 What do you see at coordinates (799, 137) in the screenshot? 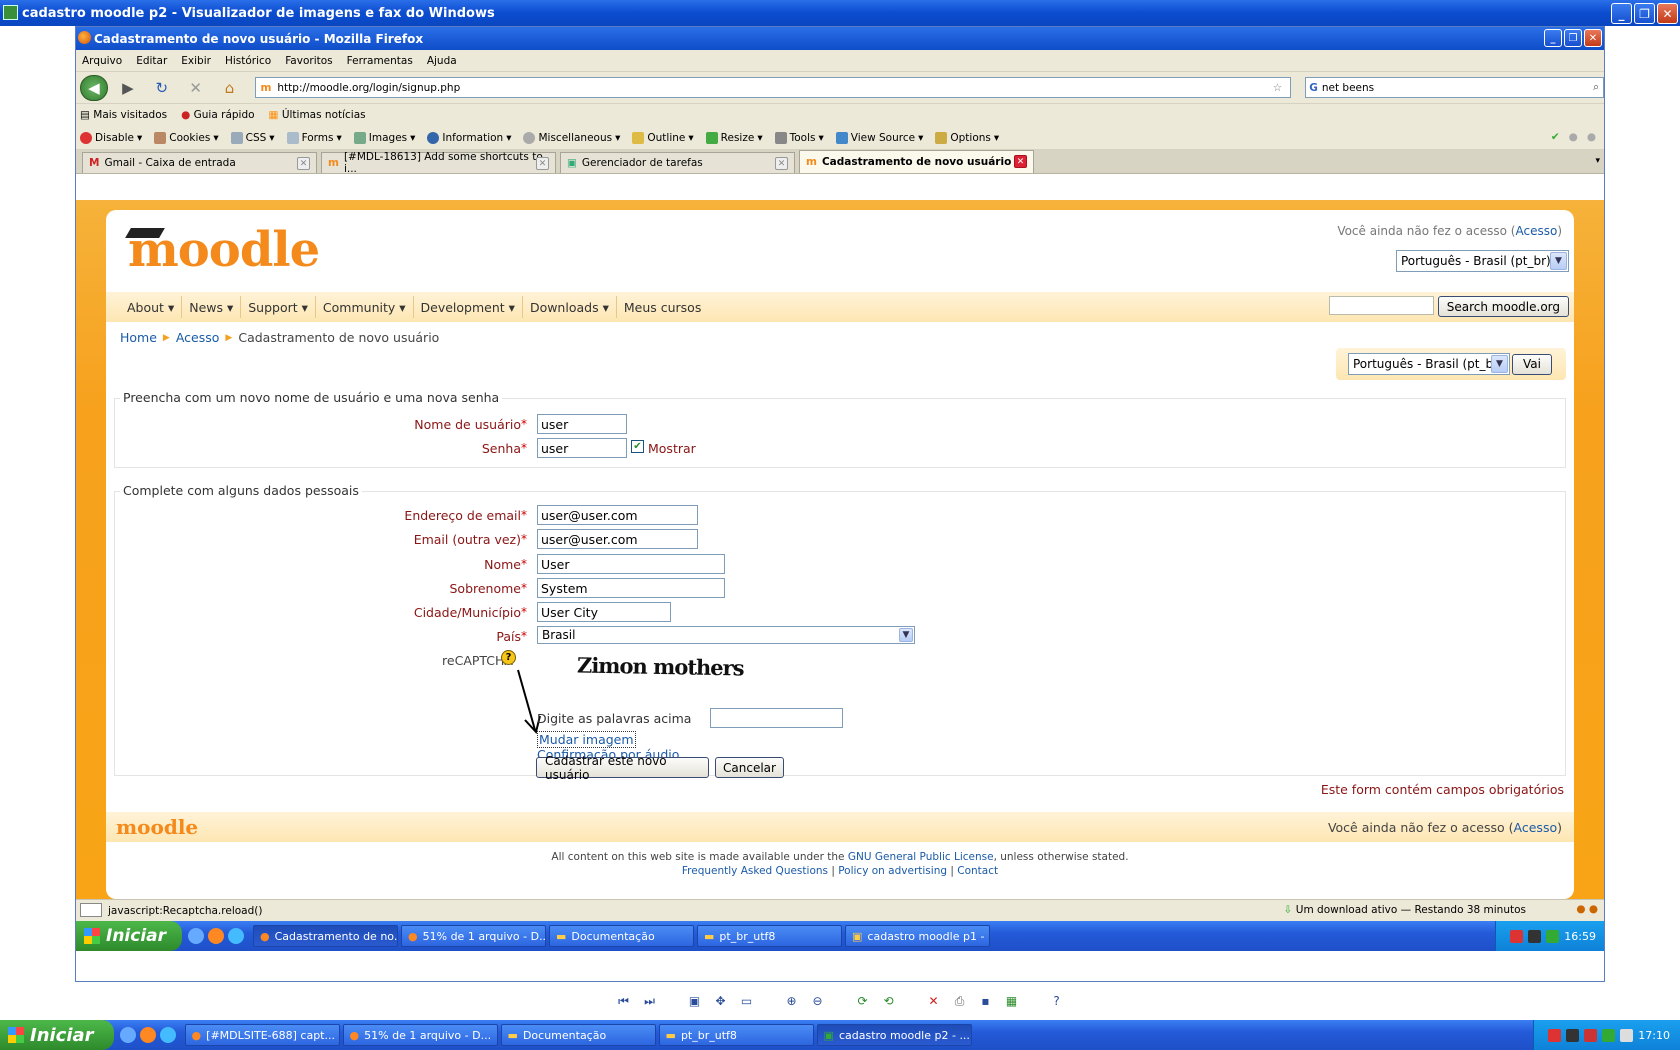
I see `dev-tools: Tools ▾` at bounding box center [799, 137].